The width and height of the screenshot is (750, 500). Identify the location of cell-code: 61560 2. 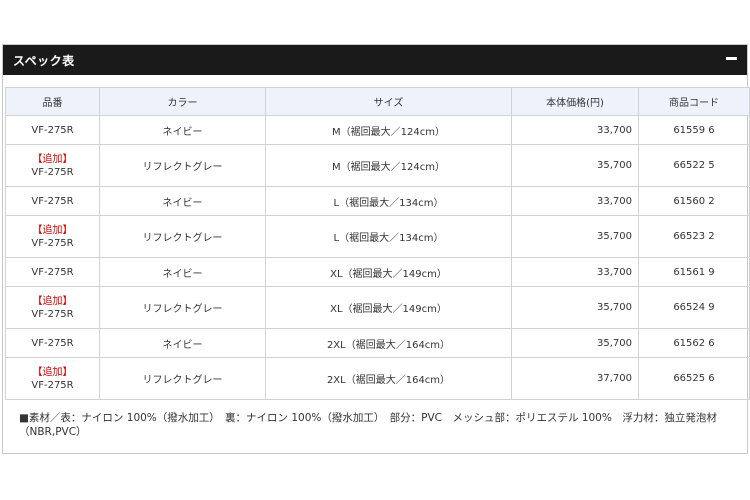
(694, 201).